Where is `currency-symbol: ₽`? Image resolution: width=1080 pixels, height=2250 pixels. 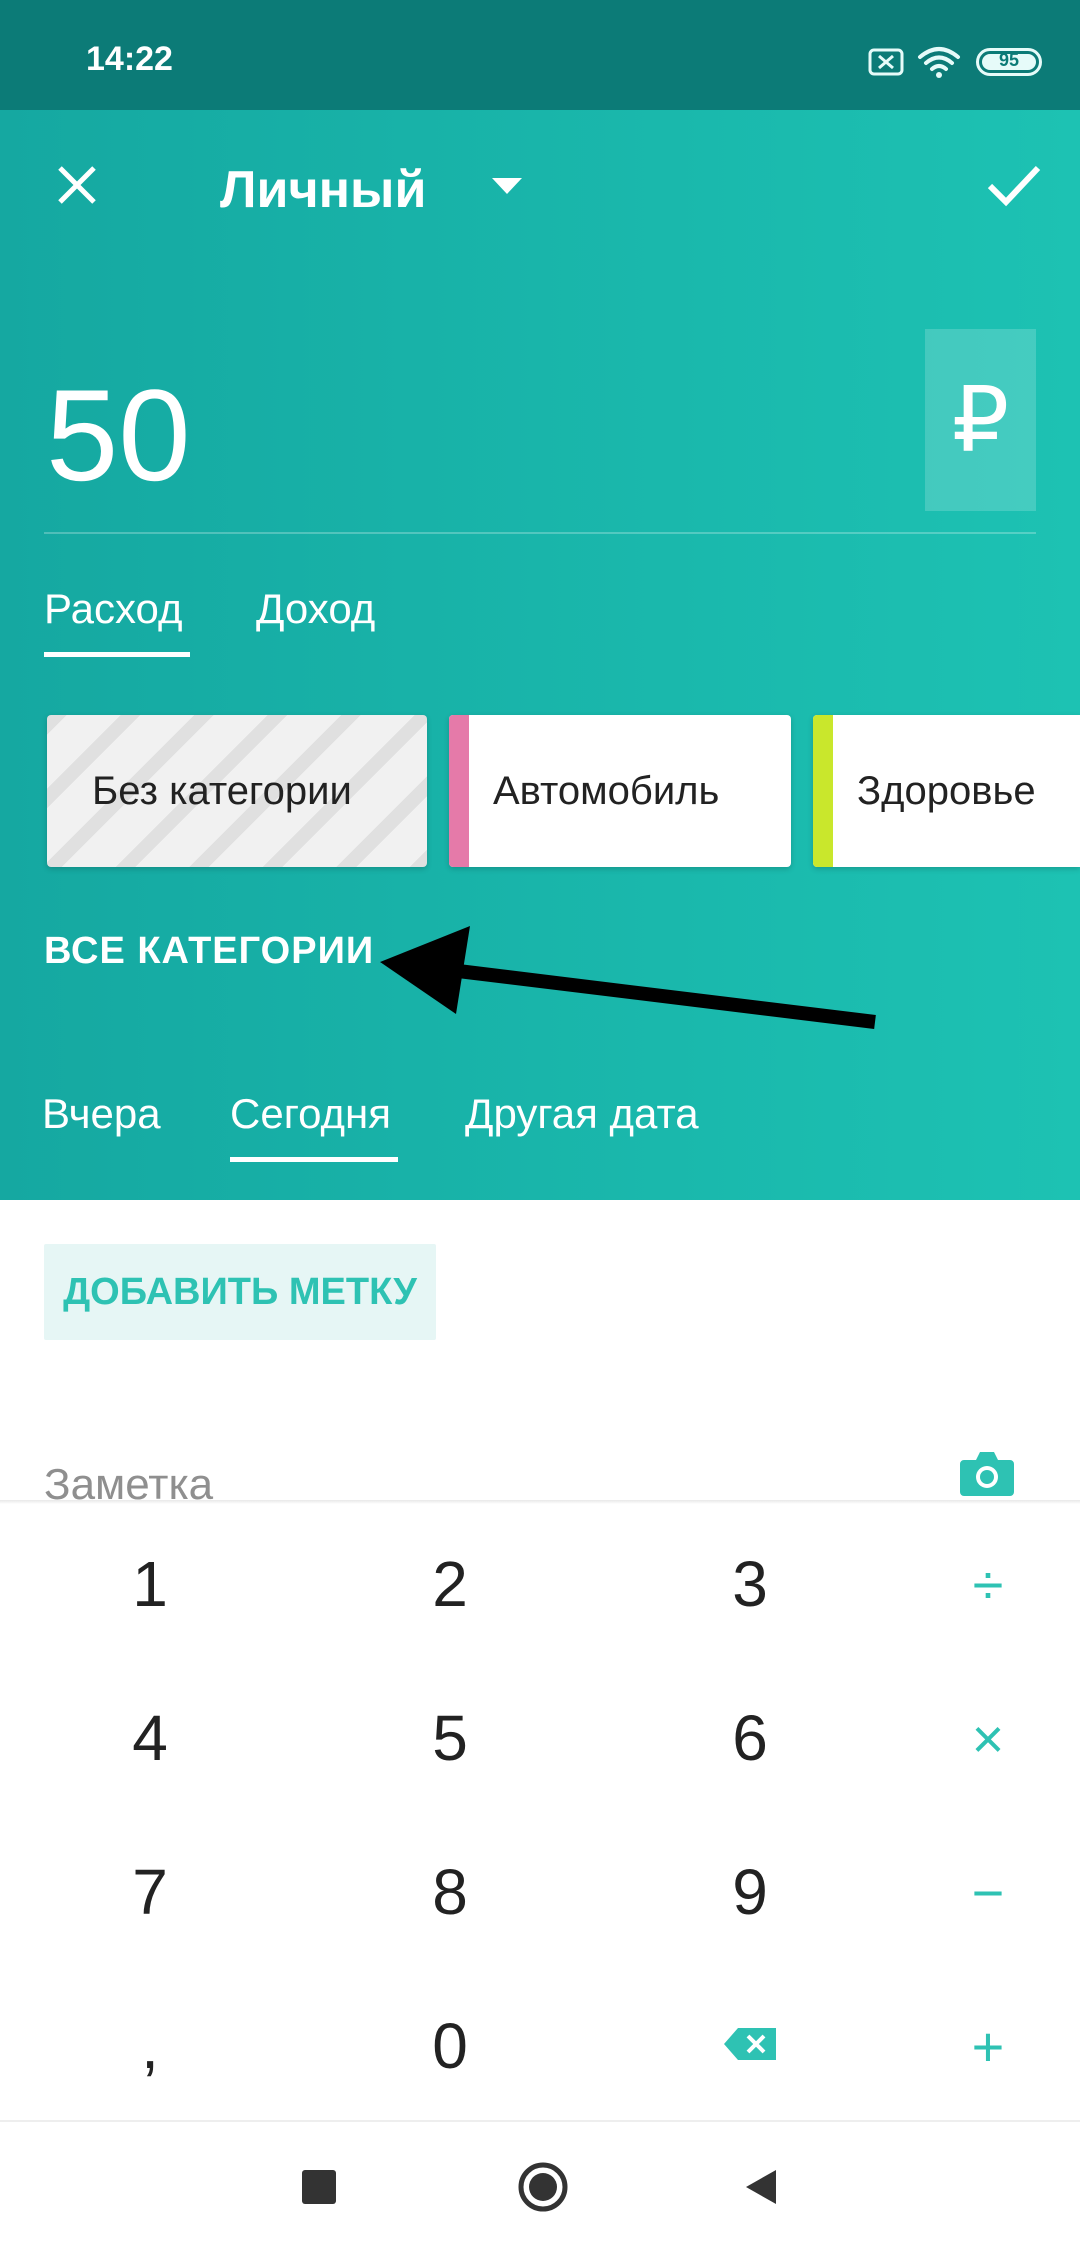
currency-symbol: ₽ is located at coordinates (980, 420).